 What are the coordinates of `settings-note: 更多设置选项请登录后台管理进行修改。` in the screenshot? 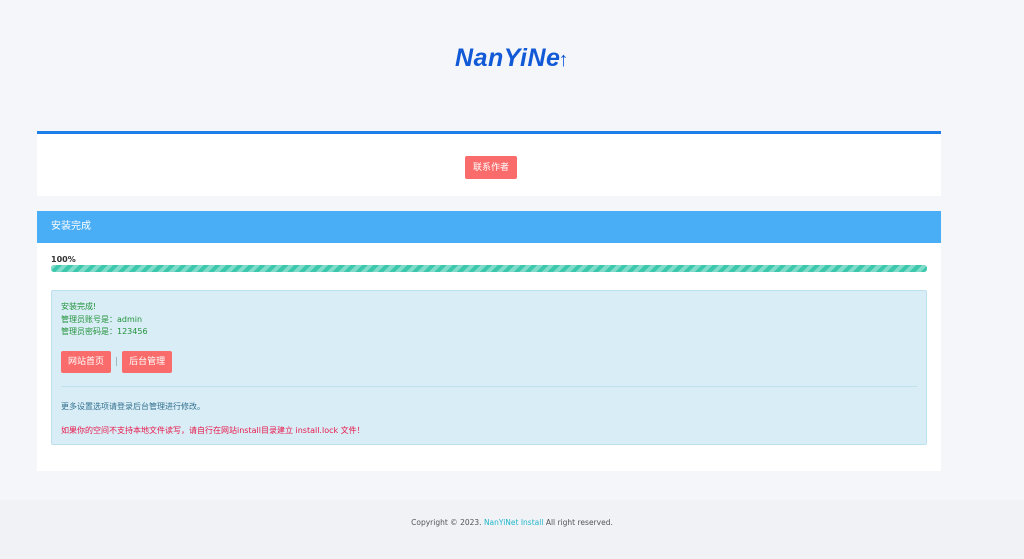 It's located at (133, 406).